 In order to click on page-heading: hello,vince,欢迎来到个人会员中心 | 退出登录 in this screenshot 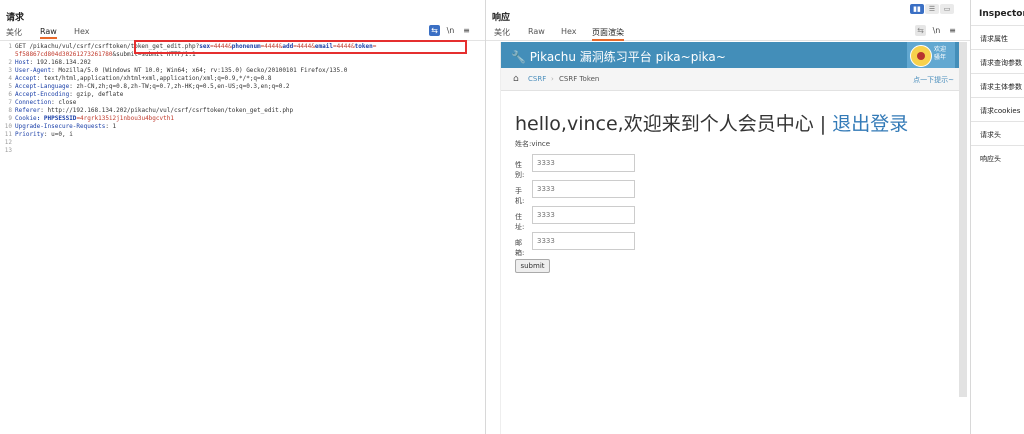, I will do `click(711, 122)`.